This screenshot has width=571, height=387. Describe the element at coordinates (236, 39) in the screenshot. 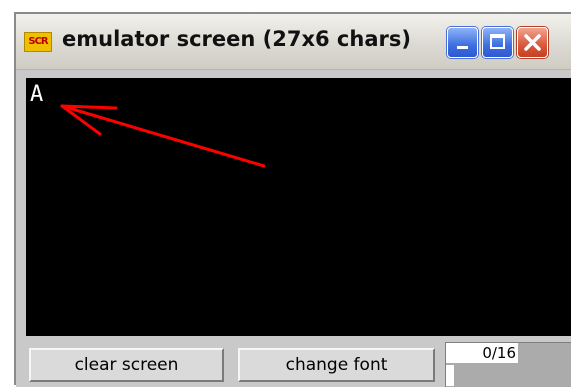

I see `window-title: emulator screen (27x6 chars)` at that location.